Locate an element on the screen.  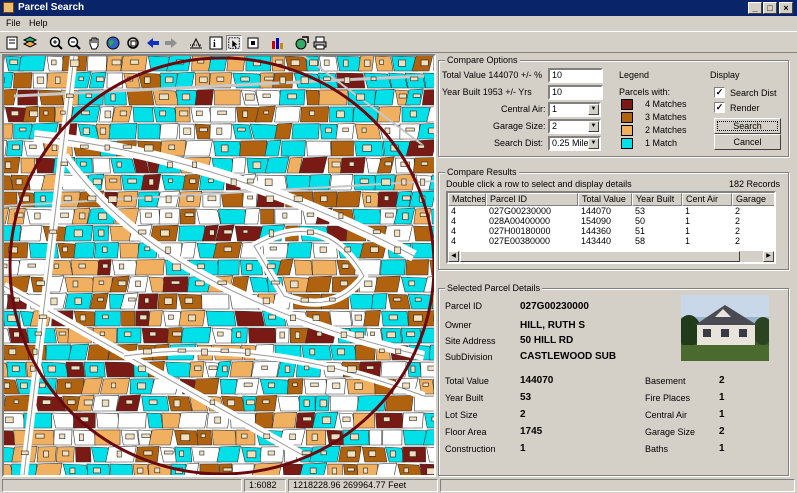
col-header-garage: Garage is located at coordinates (753, 199).